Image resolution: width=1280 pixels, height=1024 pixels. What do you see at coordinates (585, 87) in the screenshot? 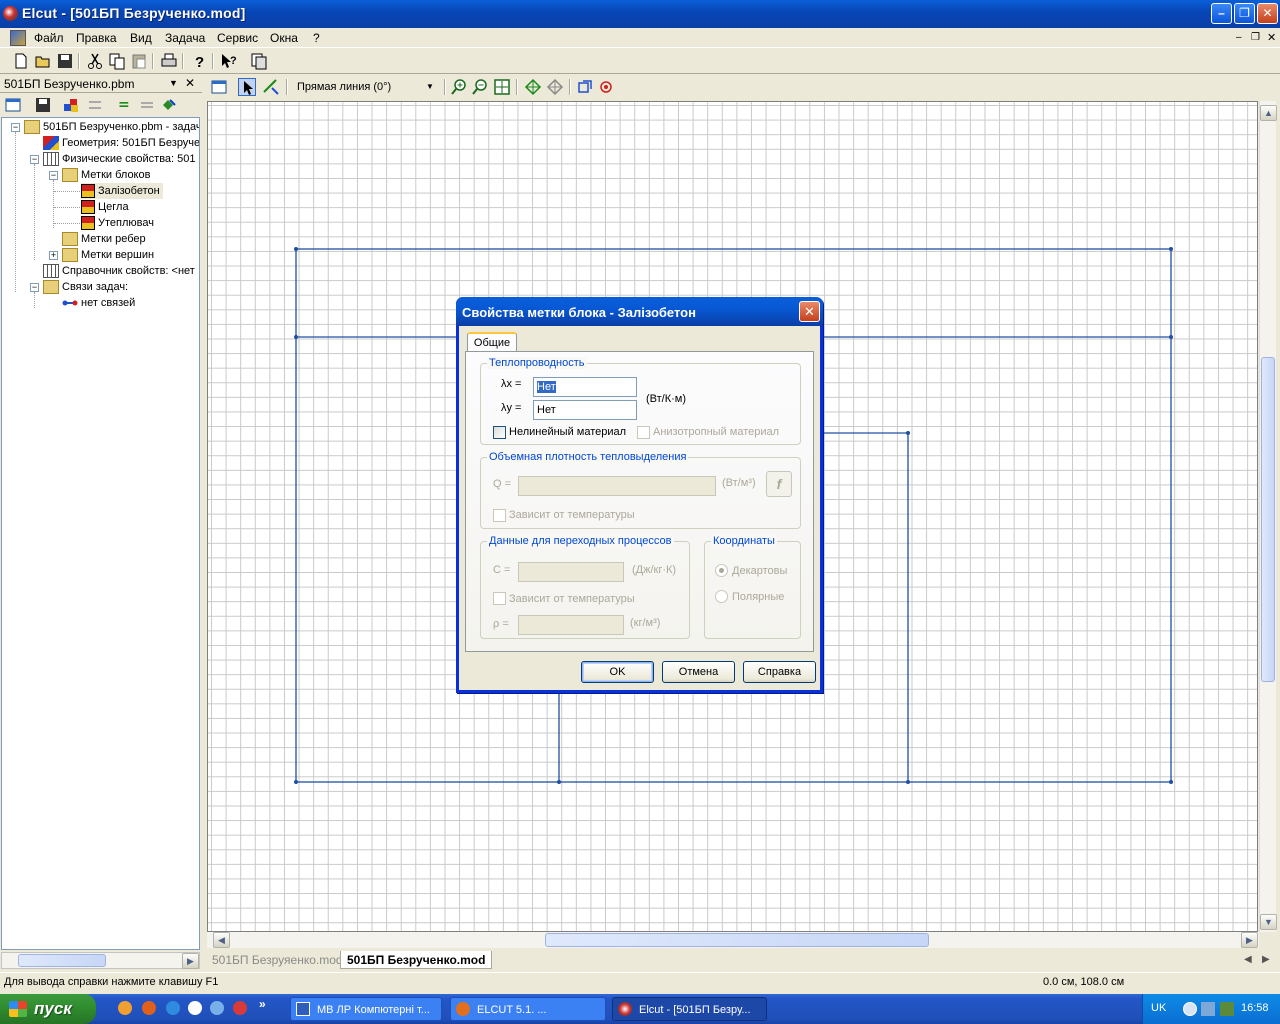
I see `refresh-icon` at bounding box center [585, 87].